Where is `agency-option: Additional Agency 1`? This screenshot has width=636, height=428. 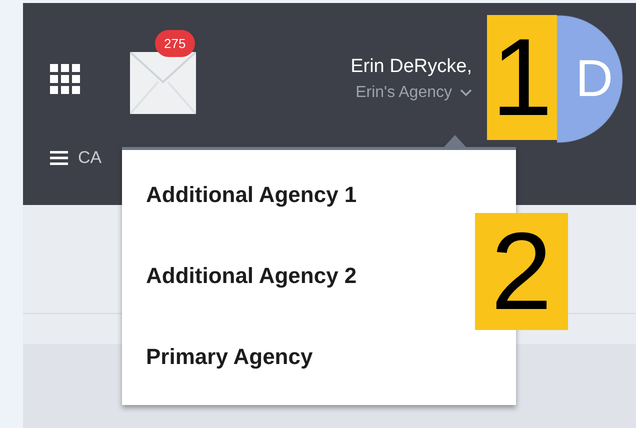
agency-option: Additional Agency 1 is located at coordinates (251, 195).